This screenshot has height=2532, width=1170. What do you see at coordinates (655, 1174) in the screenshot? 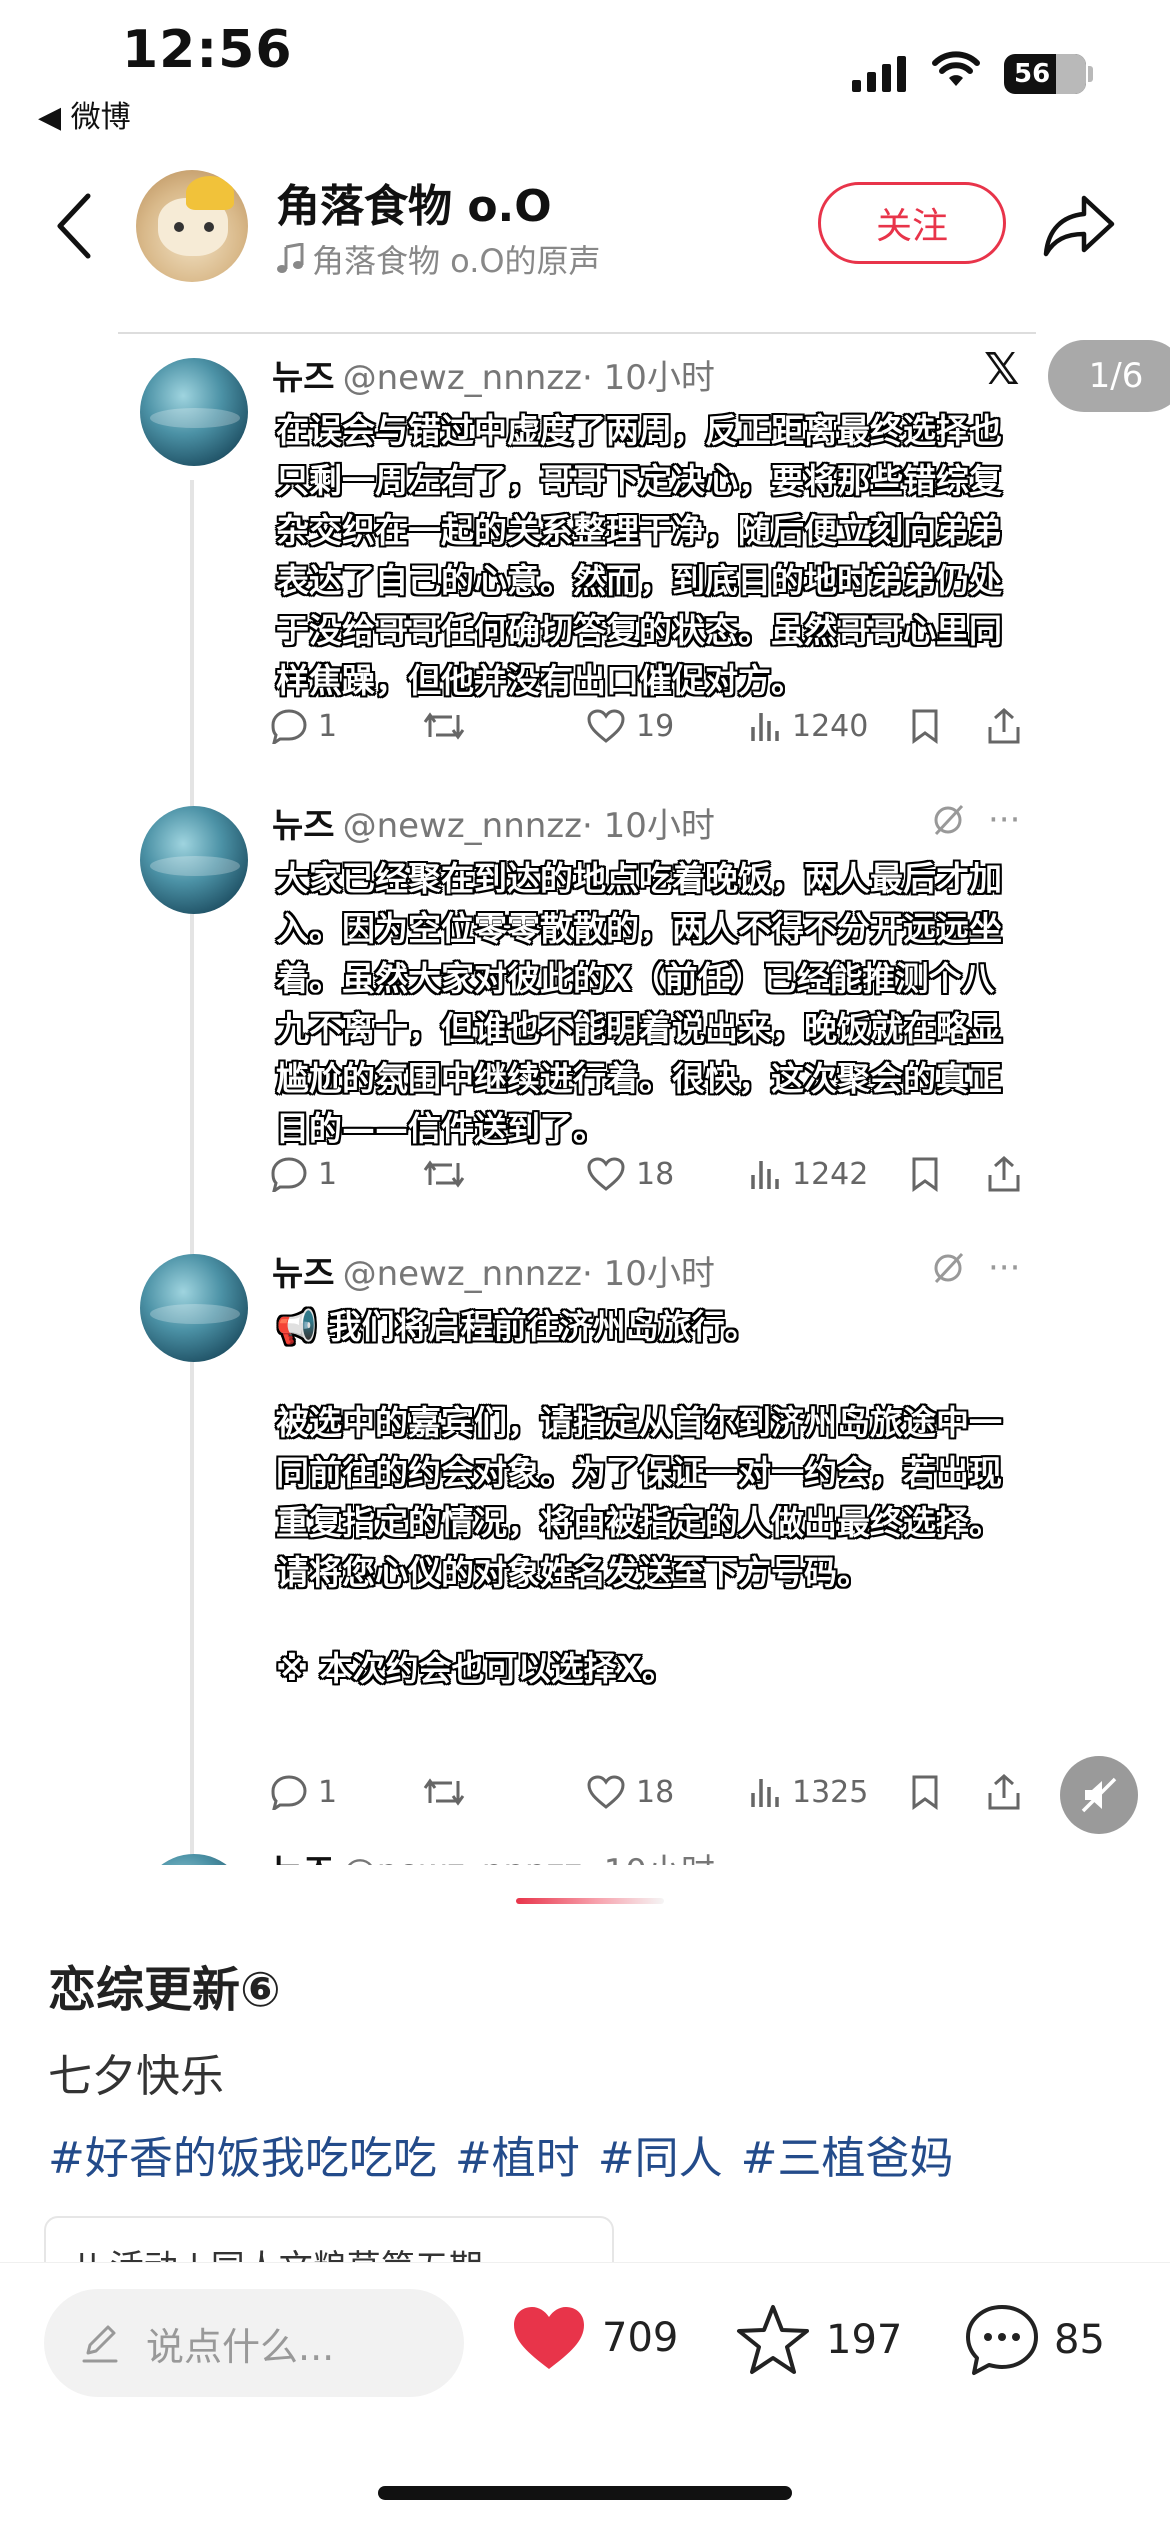
I see `like-count: 18` at bounding box center [655, 1174].